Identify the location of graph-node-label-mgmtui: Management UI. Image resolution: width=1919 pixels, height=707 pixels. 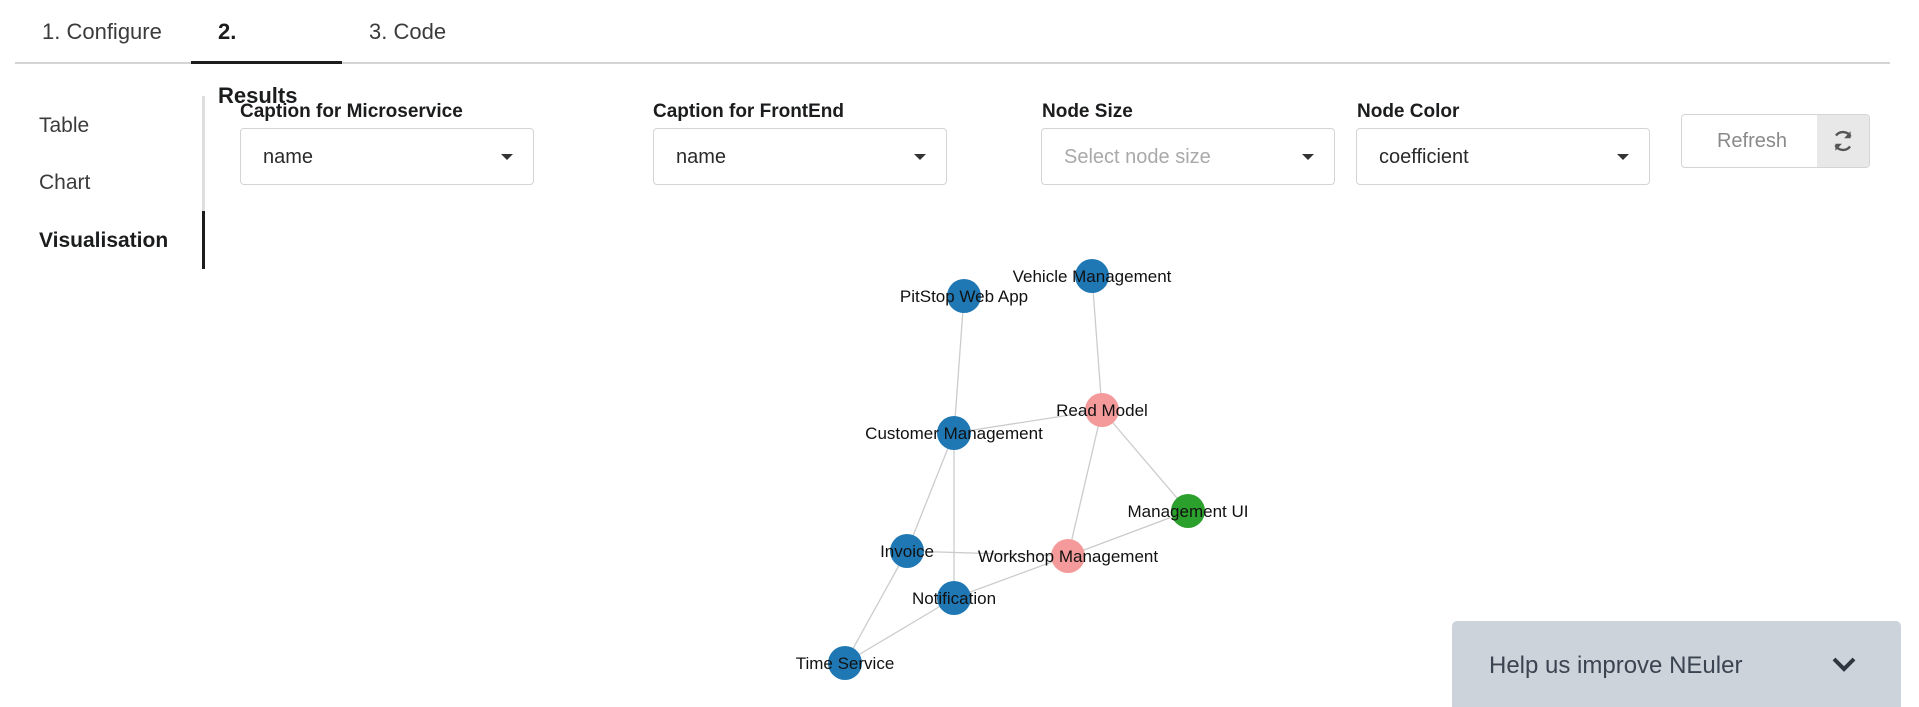
(1188, 511).